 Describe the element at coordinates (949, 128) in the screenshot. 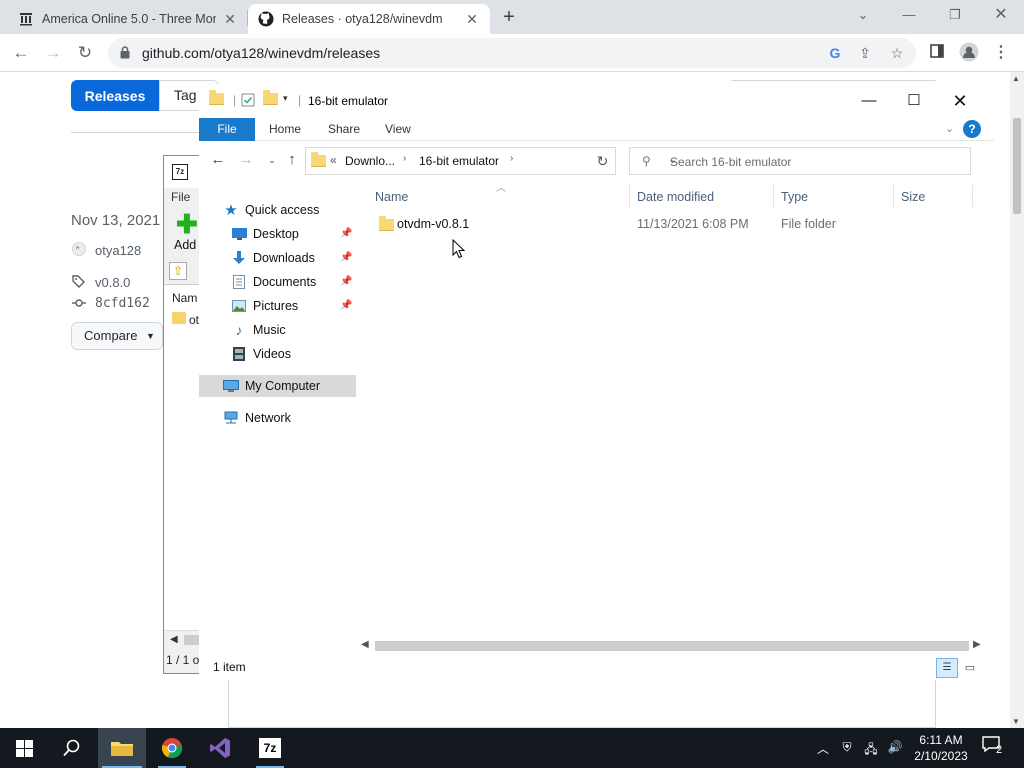

I see `expand-ribbon-icon: ⌄` at that location.